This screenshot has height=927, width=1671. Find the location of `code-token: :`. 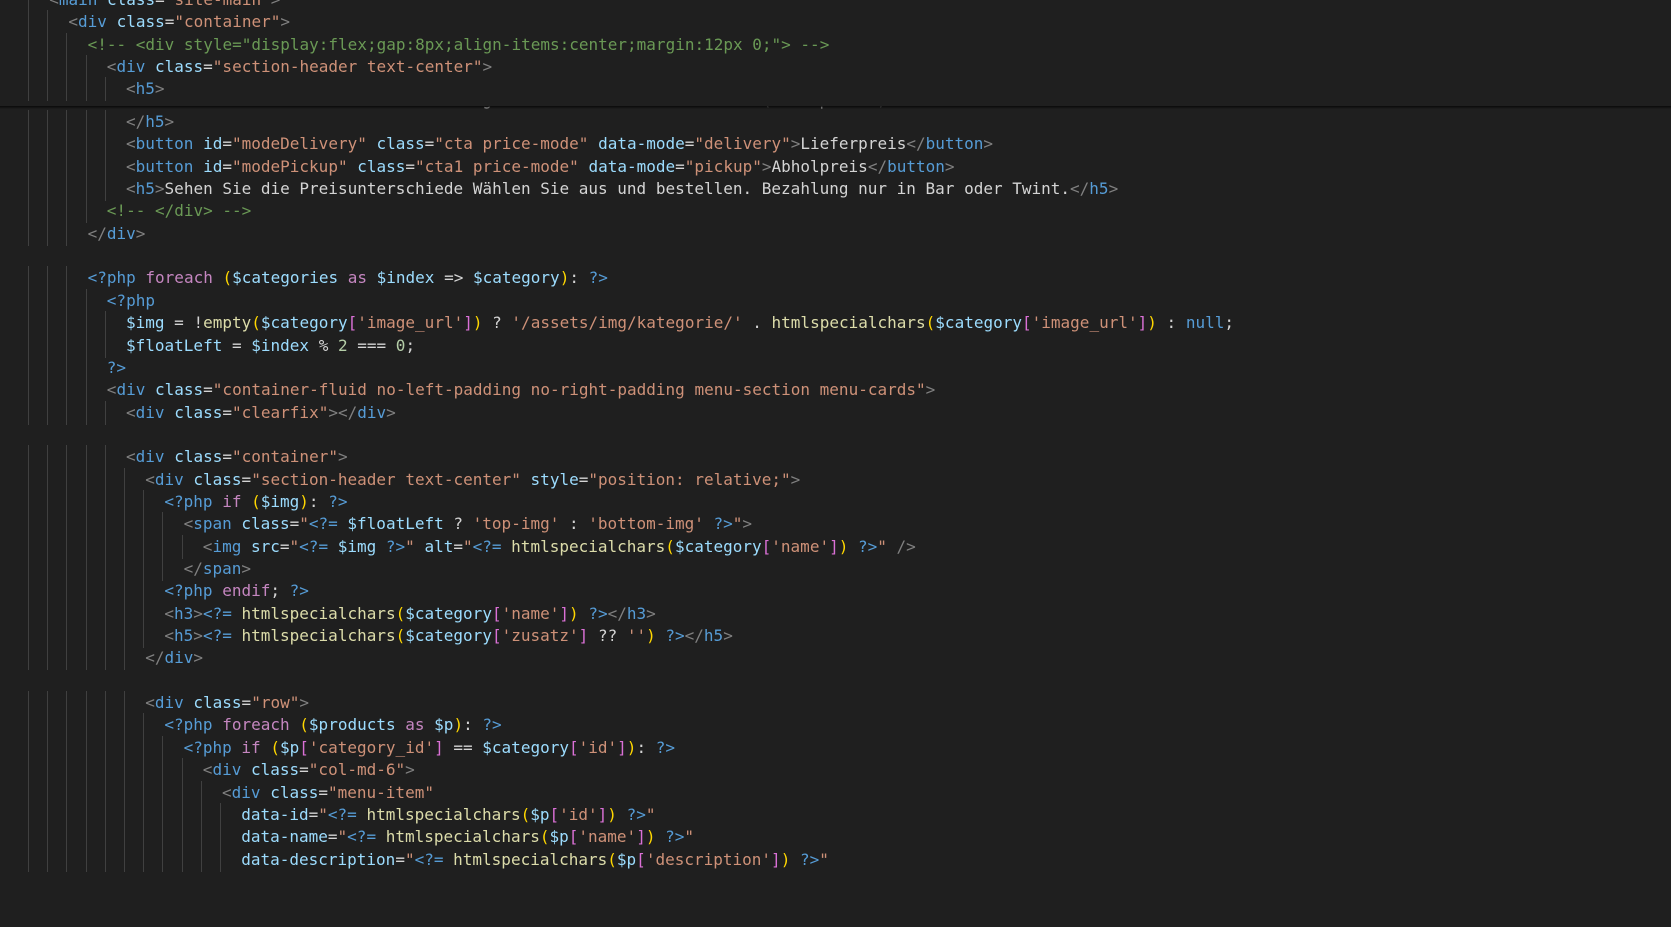

code-token: : is located at coordinates (313, 501).